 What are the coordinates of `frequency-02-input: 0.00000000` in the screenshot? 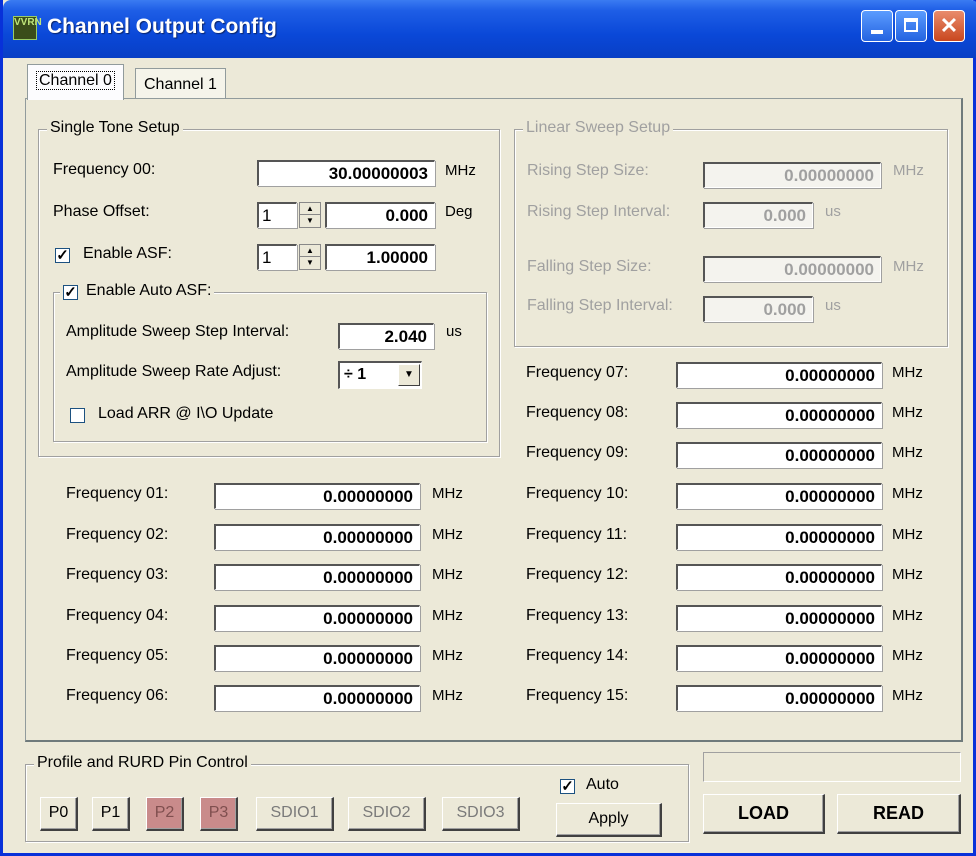 It's located at (317, 537).